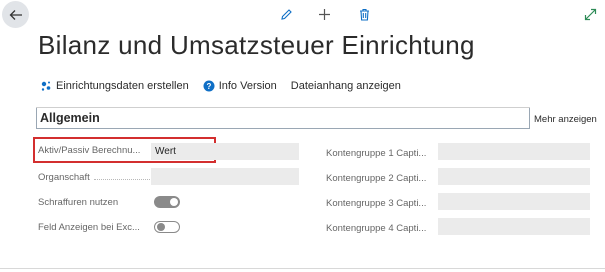 Image resolution: width=605 pixels, height=272 pixels. I want to click on plus-icon, so click(324, 14).